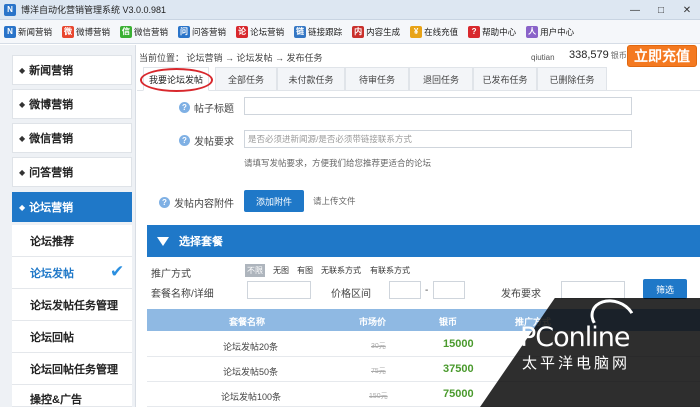  I want to click on toolbar-item-link: 链链接跟踪, so click(318, 32).